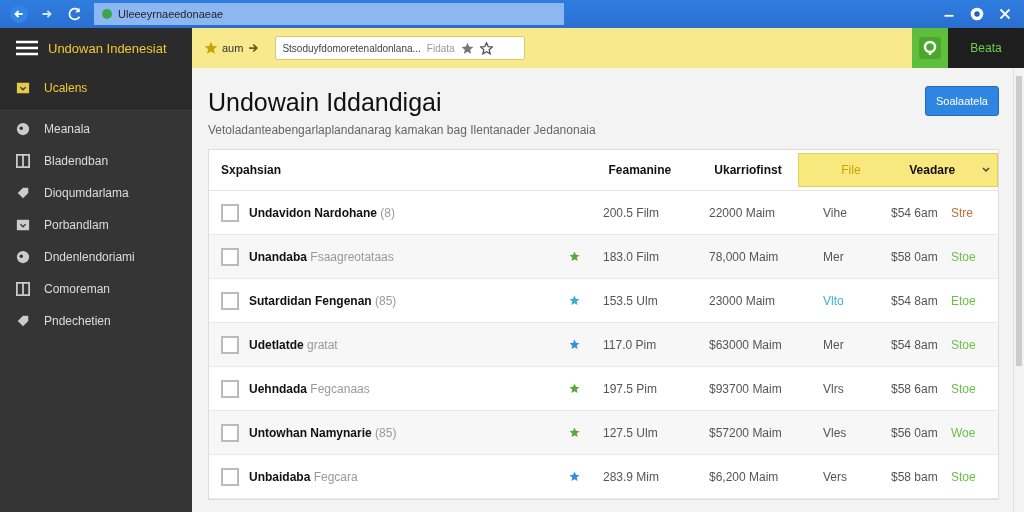 This screenshot has width=1024, height=512. I want to click on table-cell-text: 200.5 Film, so click(632, 212).